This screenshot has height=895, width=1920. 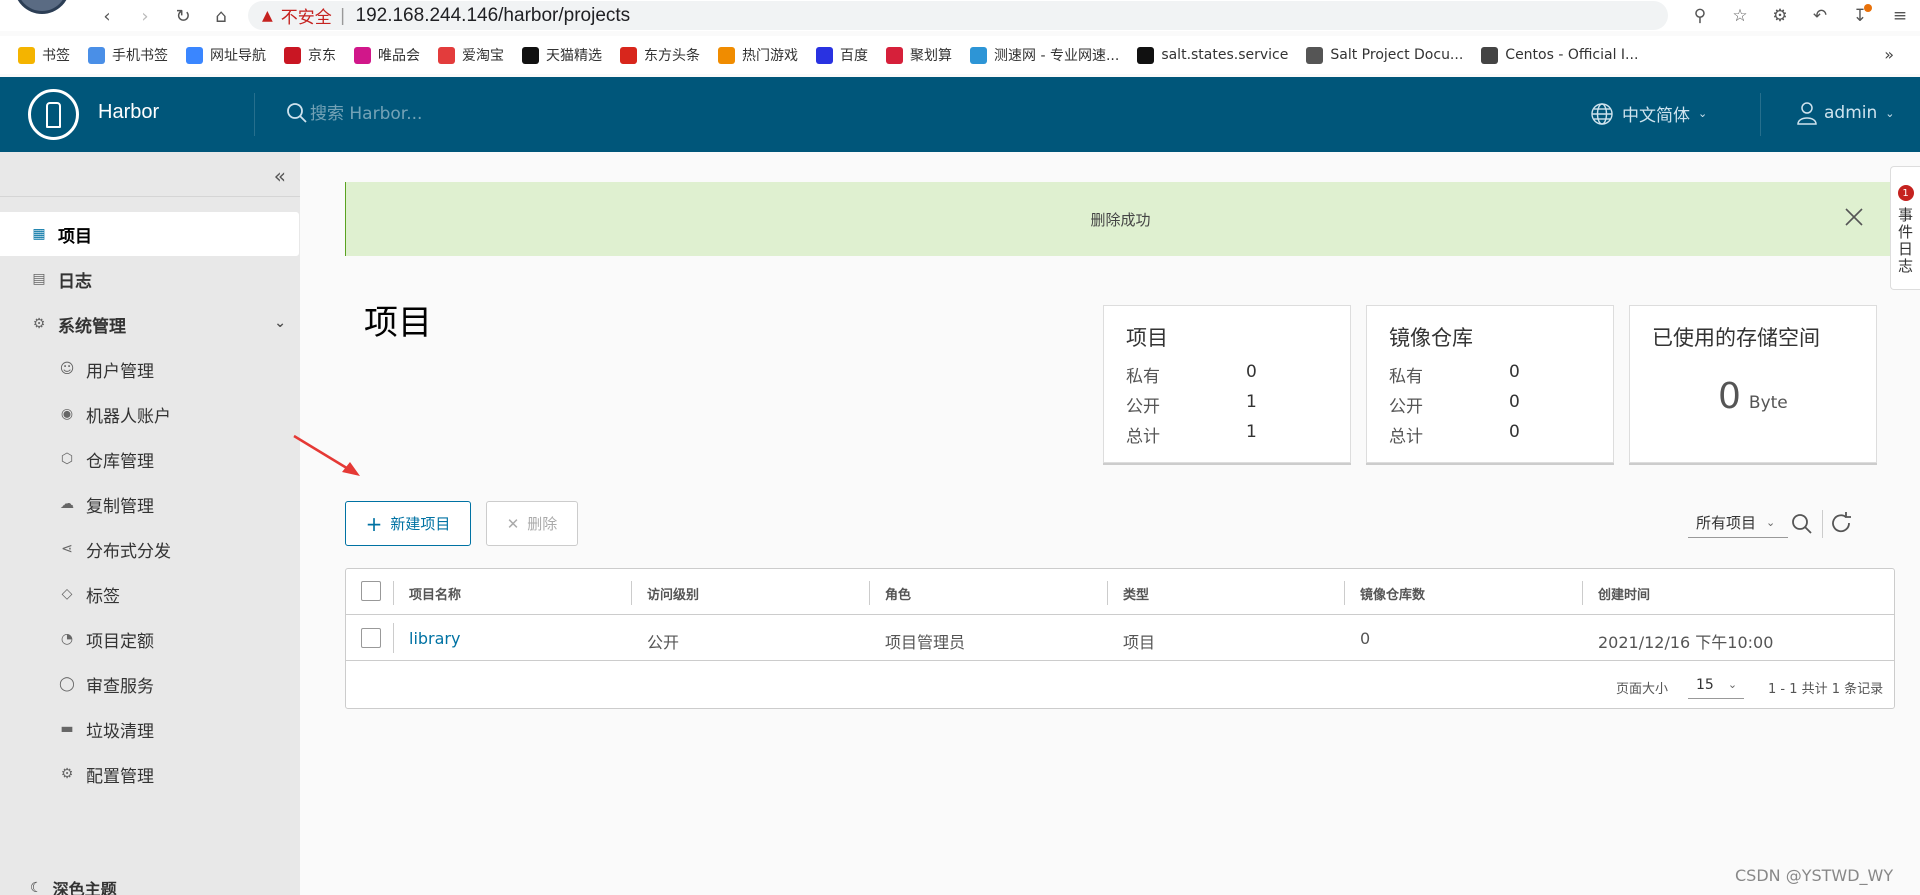 What do you see at coordinates (1514, 432) in the screenshot?
I see `row-value: 0` at bounding box center [1514, 432].